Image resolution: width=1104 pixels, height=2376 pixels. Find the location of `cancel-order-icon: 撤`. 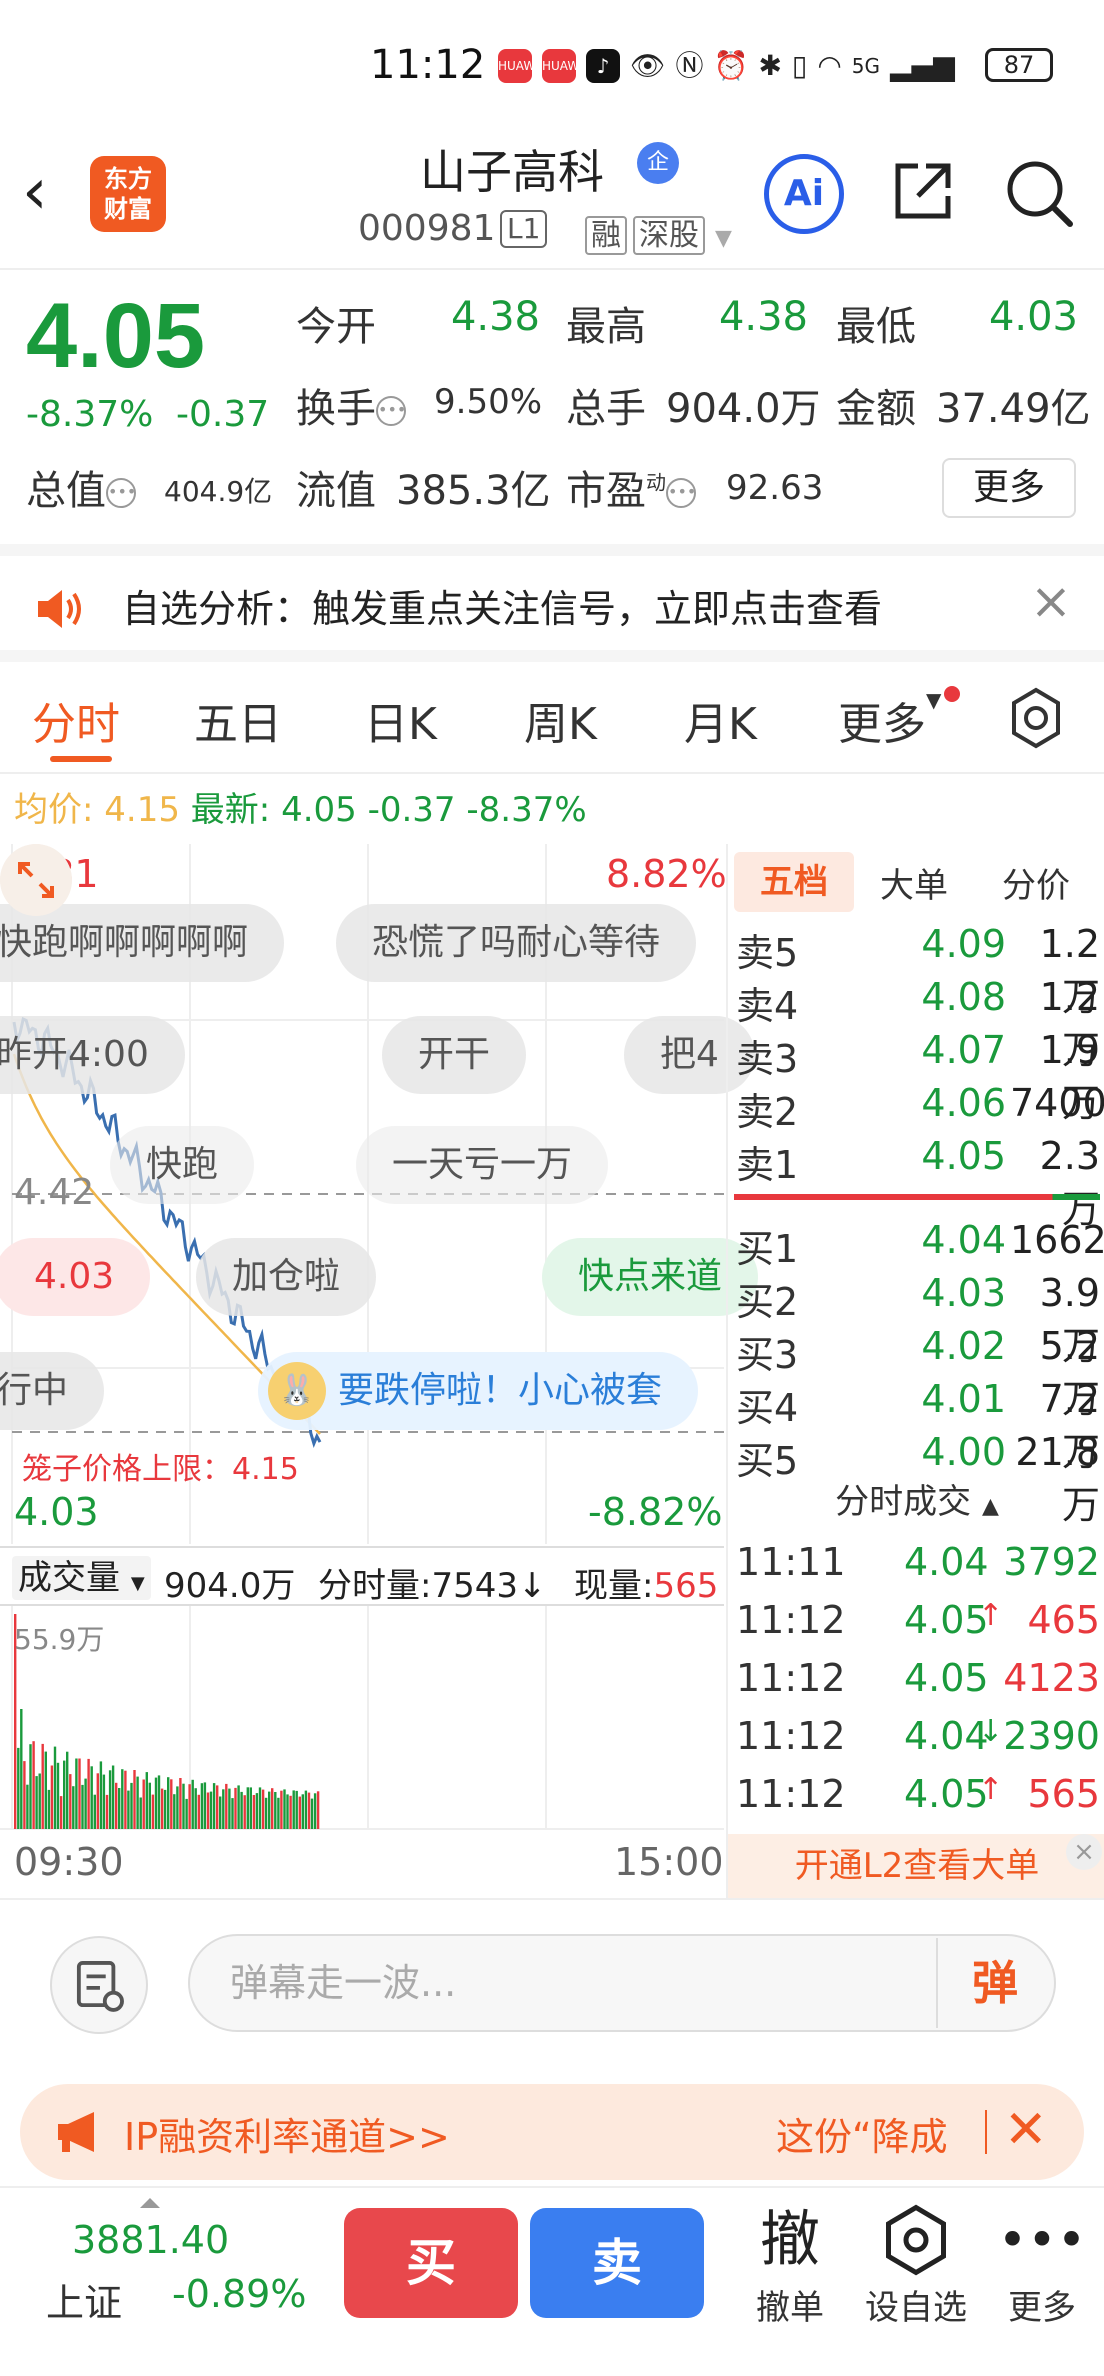

cancel-order-icon: 撤 is located at coordinates (790, 2240).